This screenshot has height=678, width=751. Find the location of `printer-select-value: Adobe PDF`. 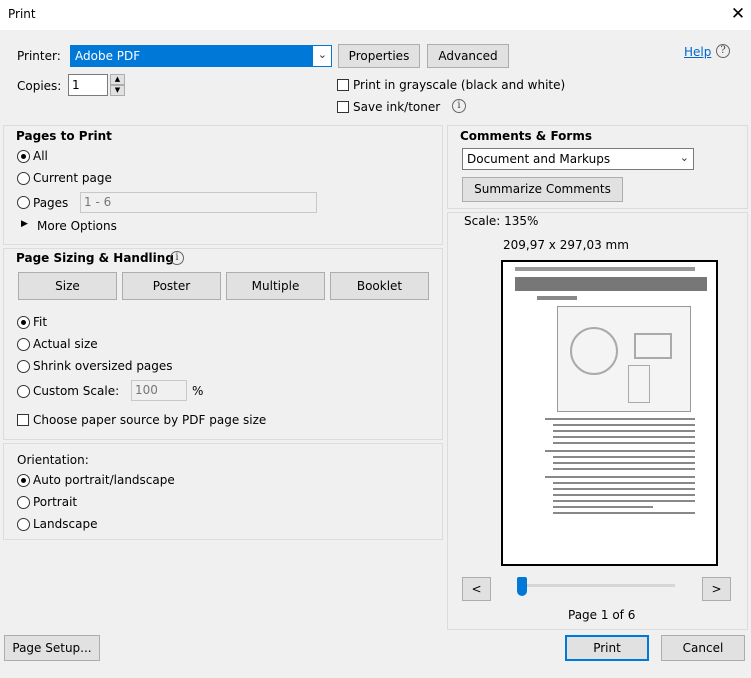

printer-select-value: Adobe PDF is located at coordinates (108, 56).